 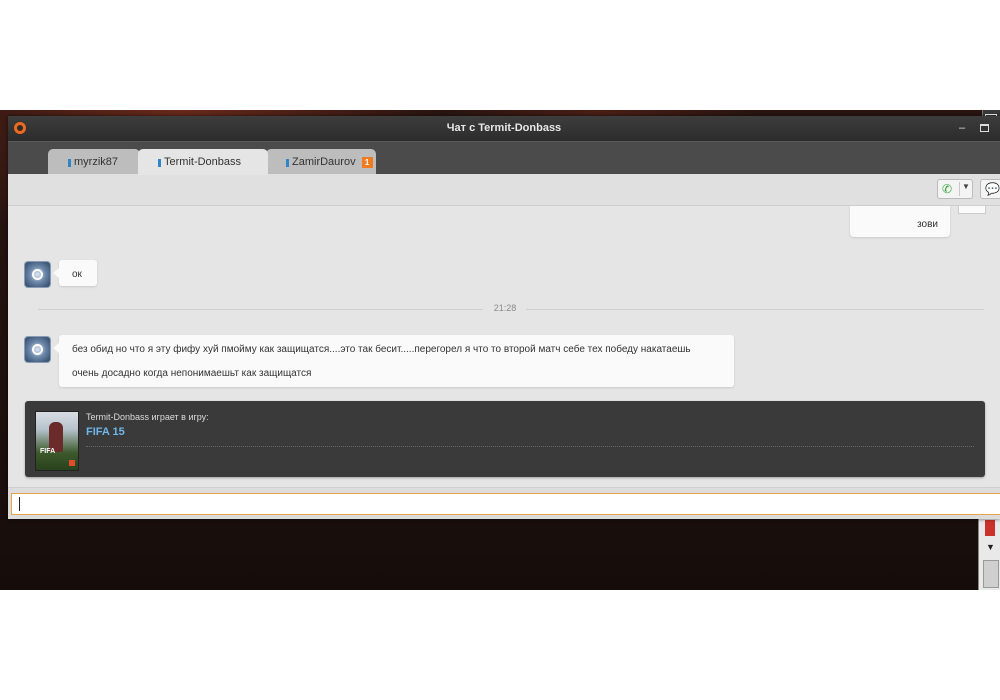 I want to click on game-name-link: FIFA 15, so click(x=105, y=432).